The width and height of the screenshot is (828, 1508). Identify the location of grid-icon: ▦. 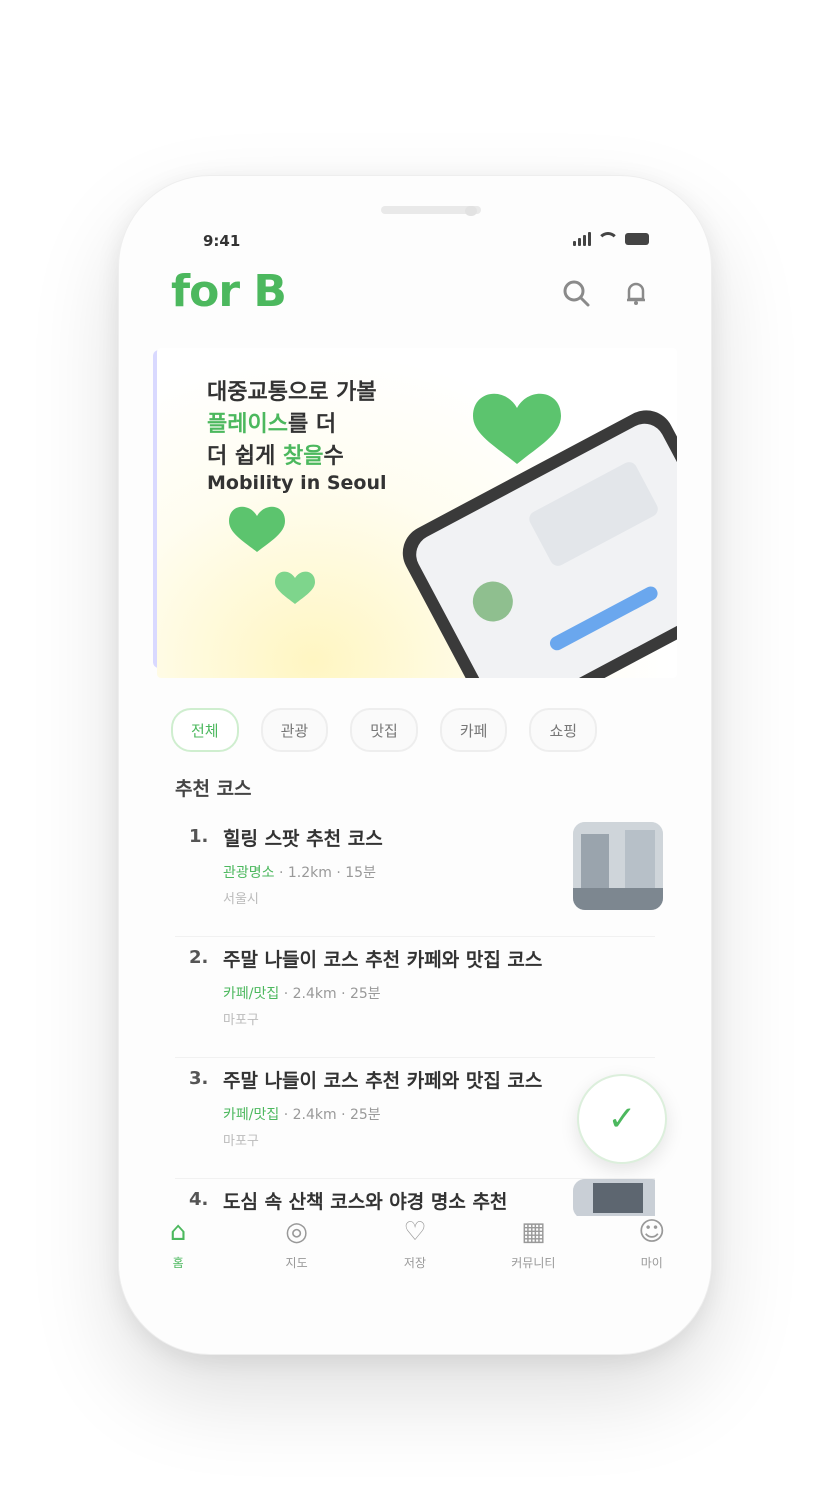
(533, 1232).